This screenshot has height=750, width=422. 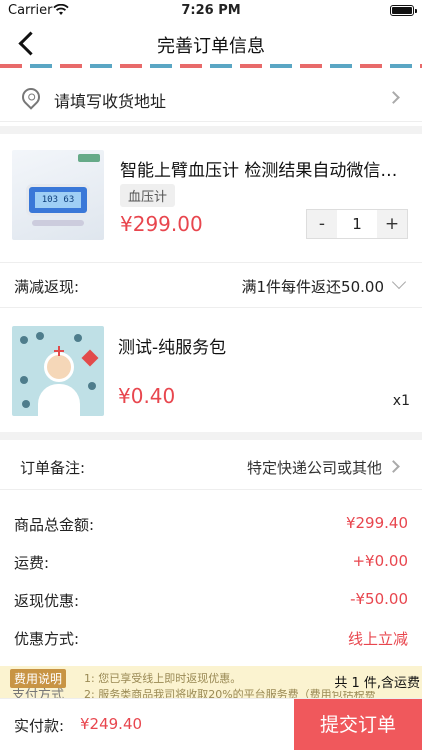 What do you see at coordinates (266, 171) in the screenshot?
I see `product-title: 智能上臂血压计 检测结果自动微信推送` at bounding box center [266, 171].